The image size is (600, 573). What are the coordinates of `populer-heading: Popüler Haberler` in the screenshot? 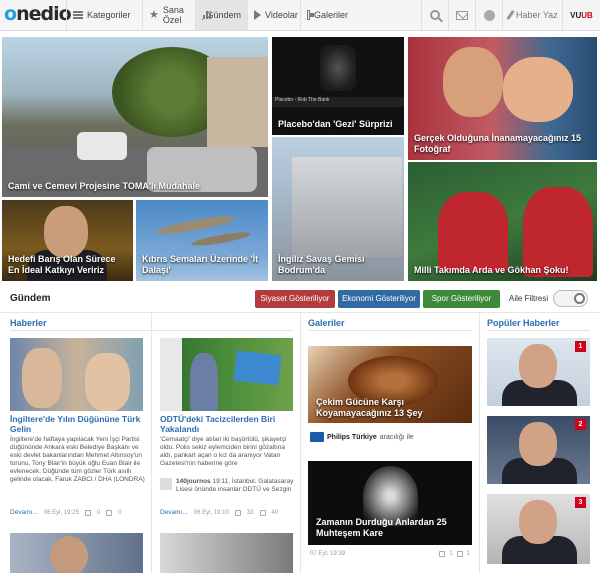 It's located at (523, 323).